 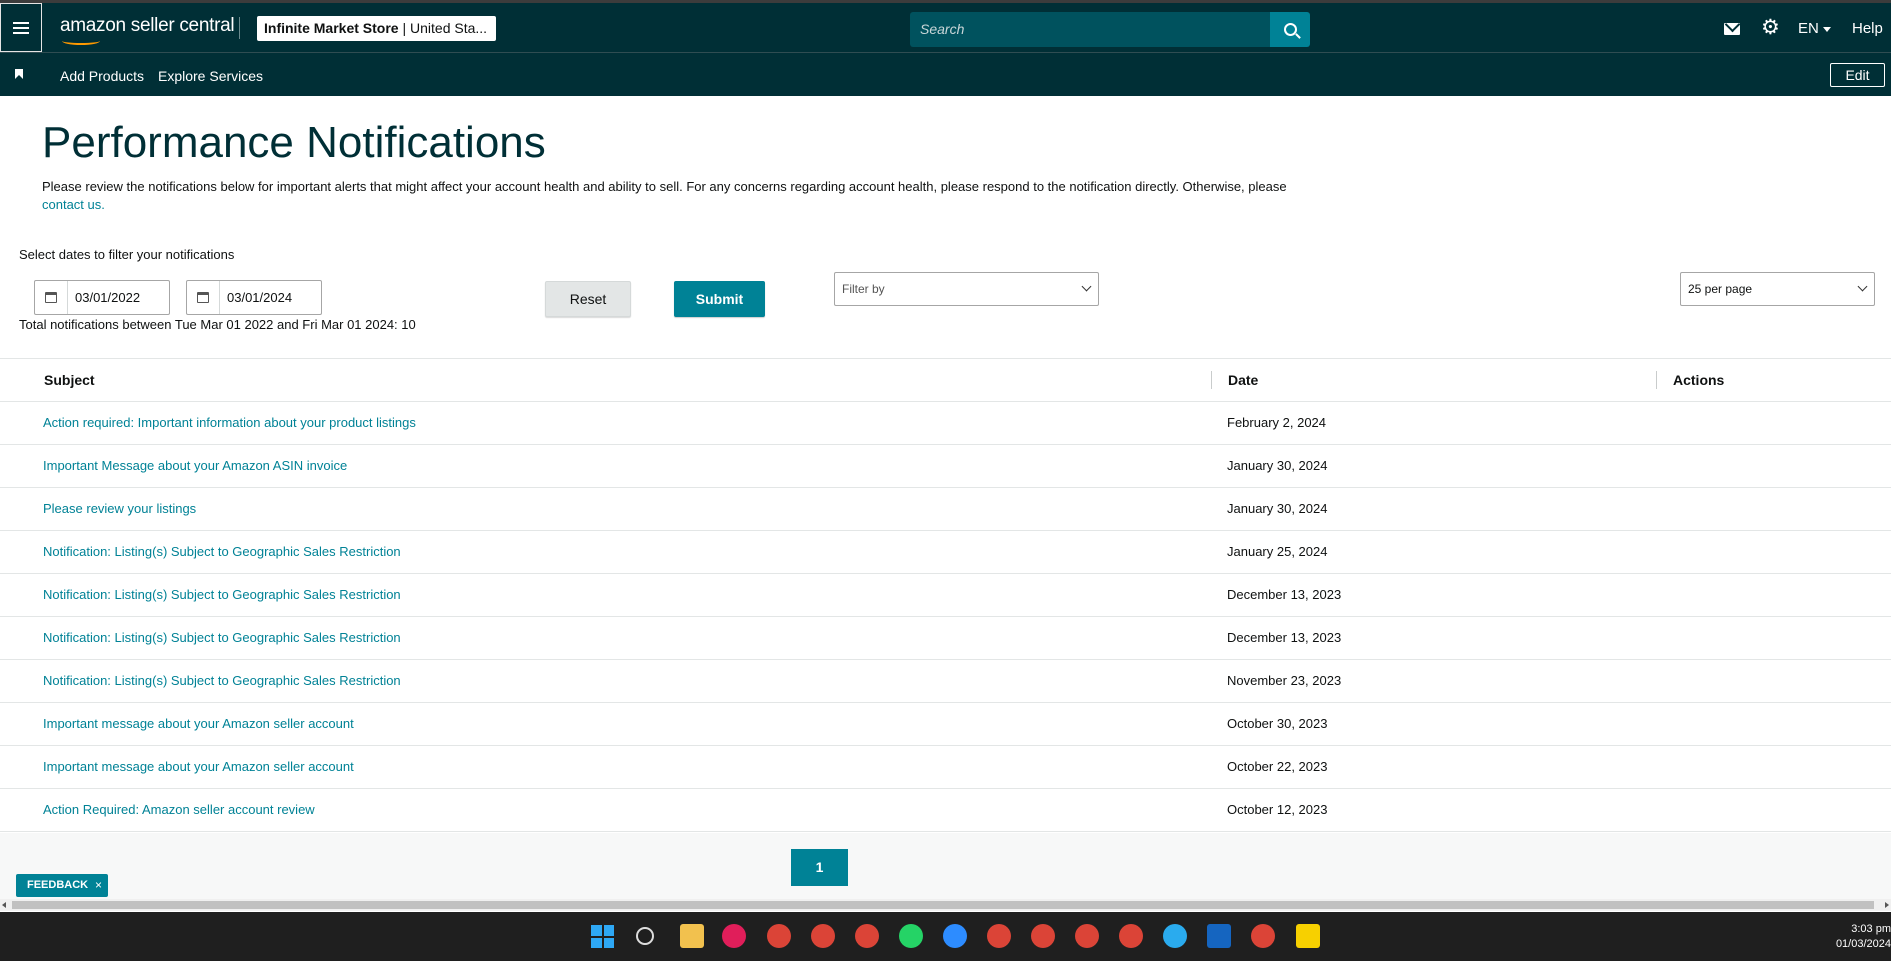 I want to click on nav-explore-services: Explore Services, so click(x=210, y=76).